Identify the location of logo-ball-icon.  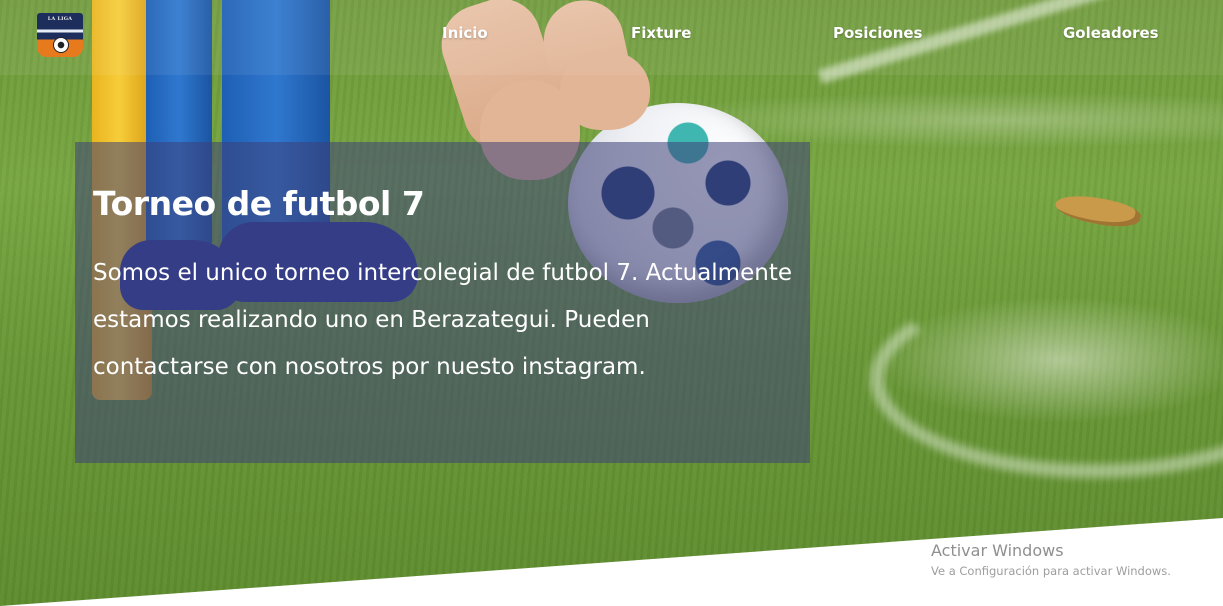
(61, 45).